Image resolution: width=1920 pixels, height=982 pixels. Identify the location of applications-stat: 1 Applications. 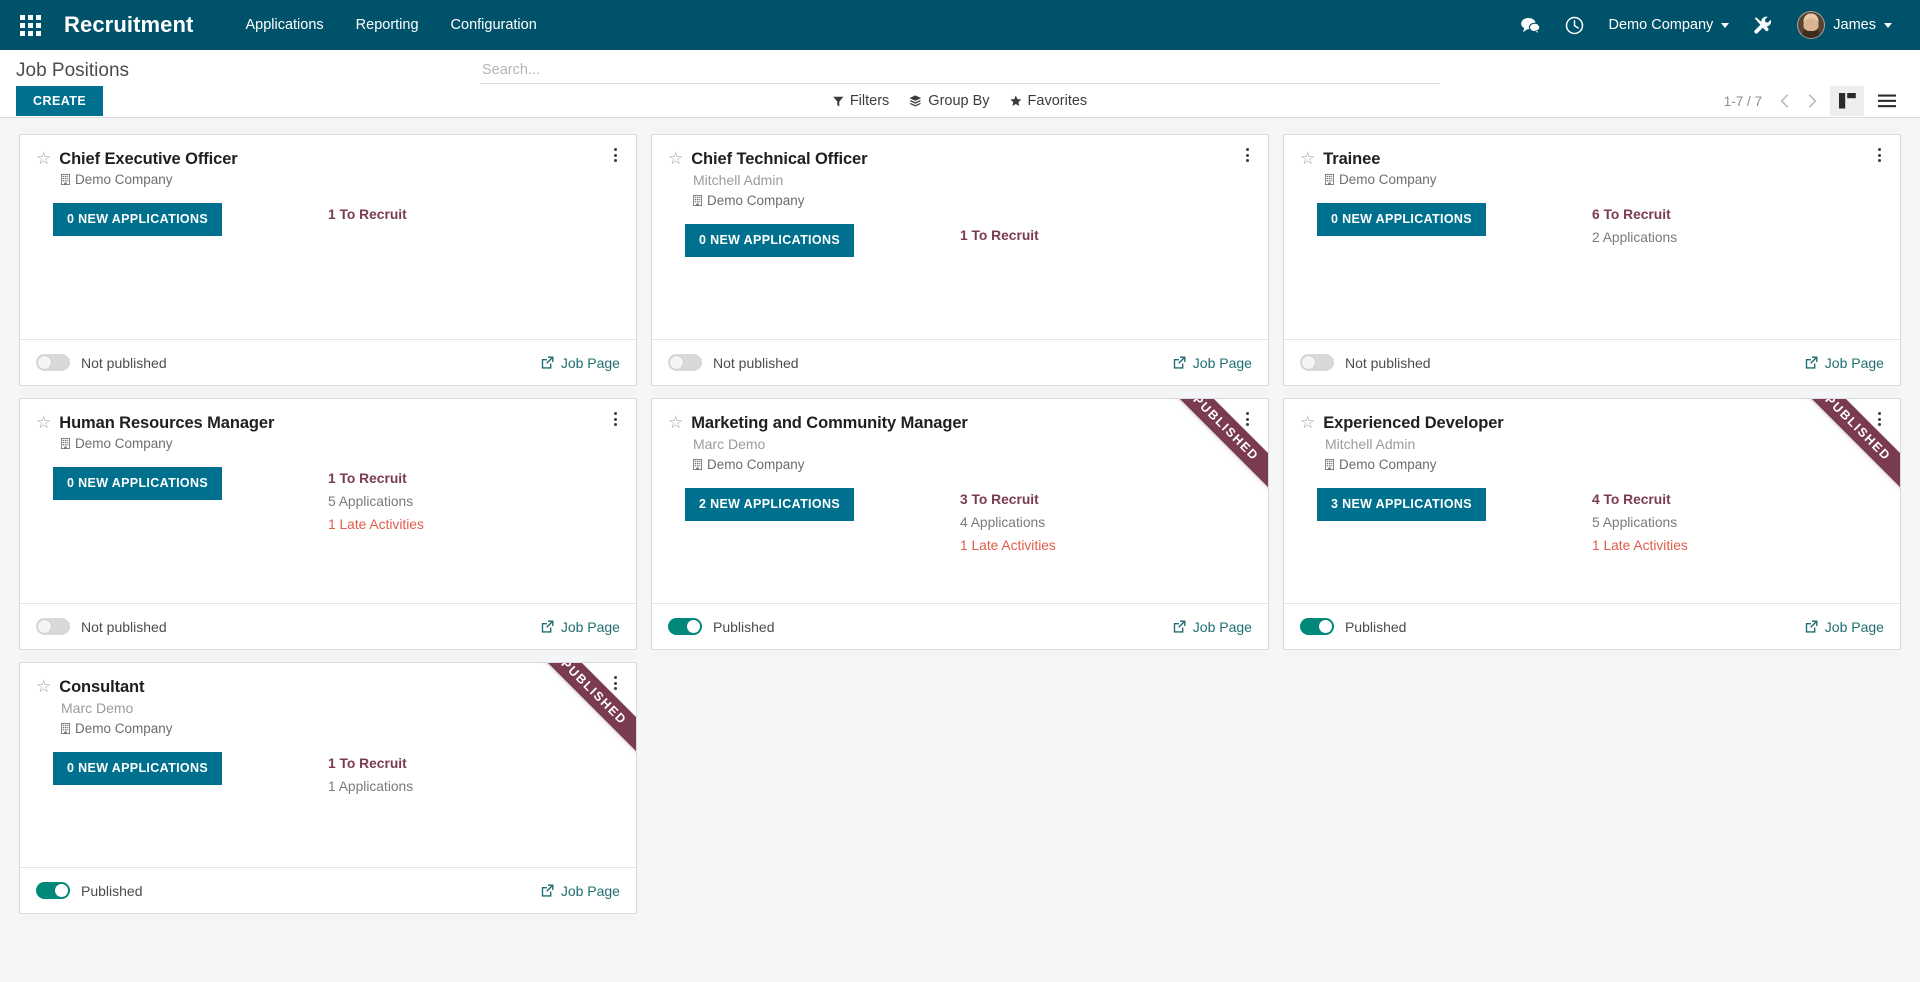
(474, 786).